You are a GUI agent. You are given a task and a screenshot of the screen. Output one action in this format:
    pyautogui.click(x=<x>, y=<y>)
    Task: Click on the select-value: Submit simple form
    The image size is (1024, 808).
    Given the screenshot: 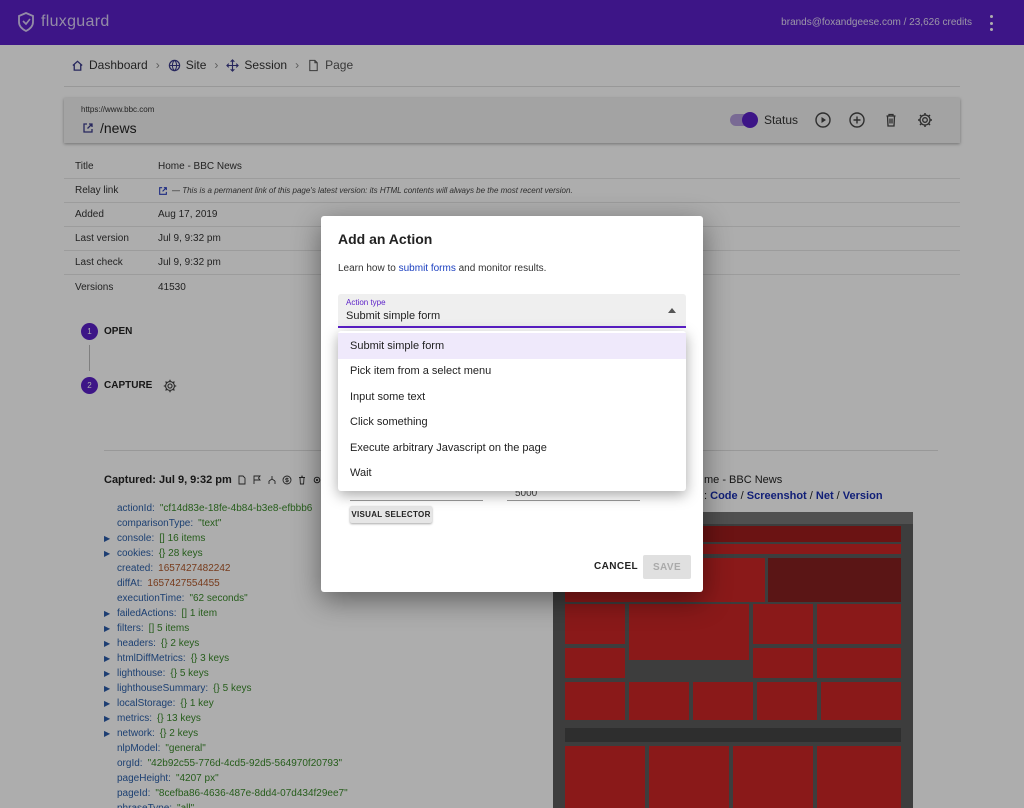 What is the action you would take?
    pyautogui.click(x=393, y=316)
    